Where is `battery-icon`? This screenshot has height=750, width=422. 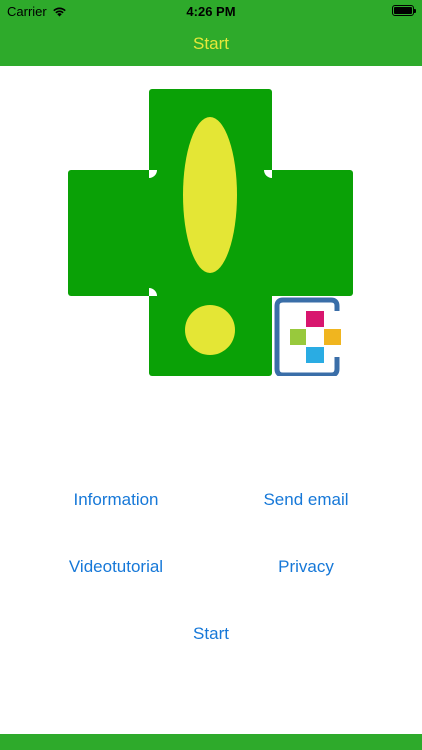
battery-icon is located at coordinates (404, 10).